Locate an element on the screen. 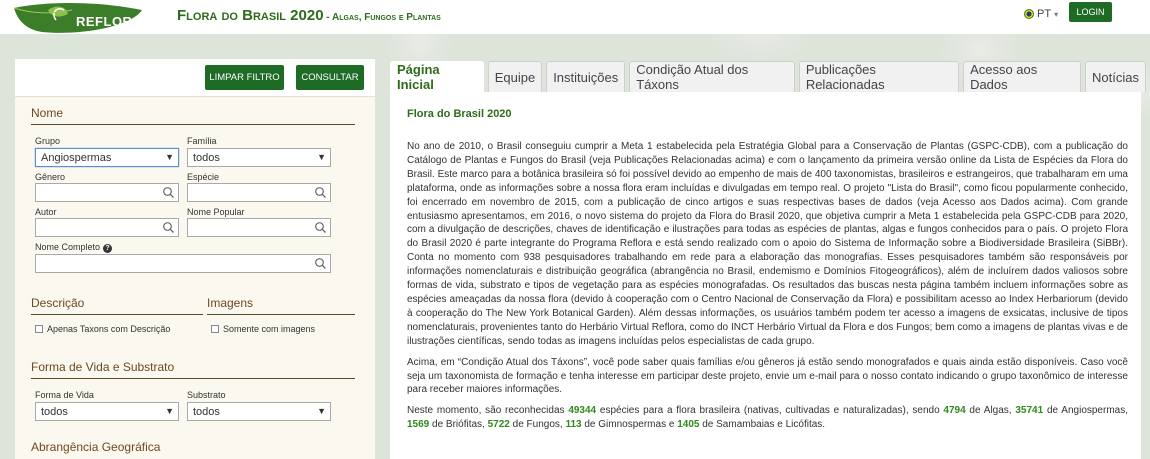  gimnospermas-count: 113 is located at coordinates (573, 425).